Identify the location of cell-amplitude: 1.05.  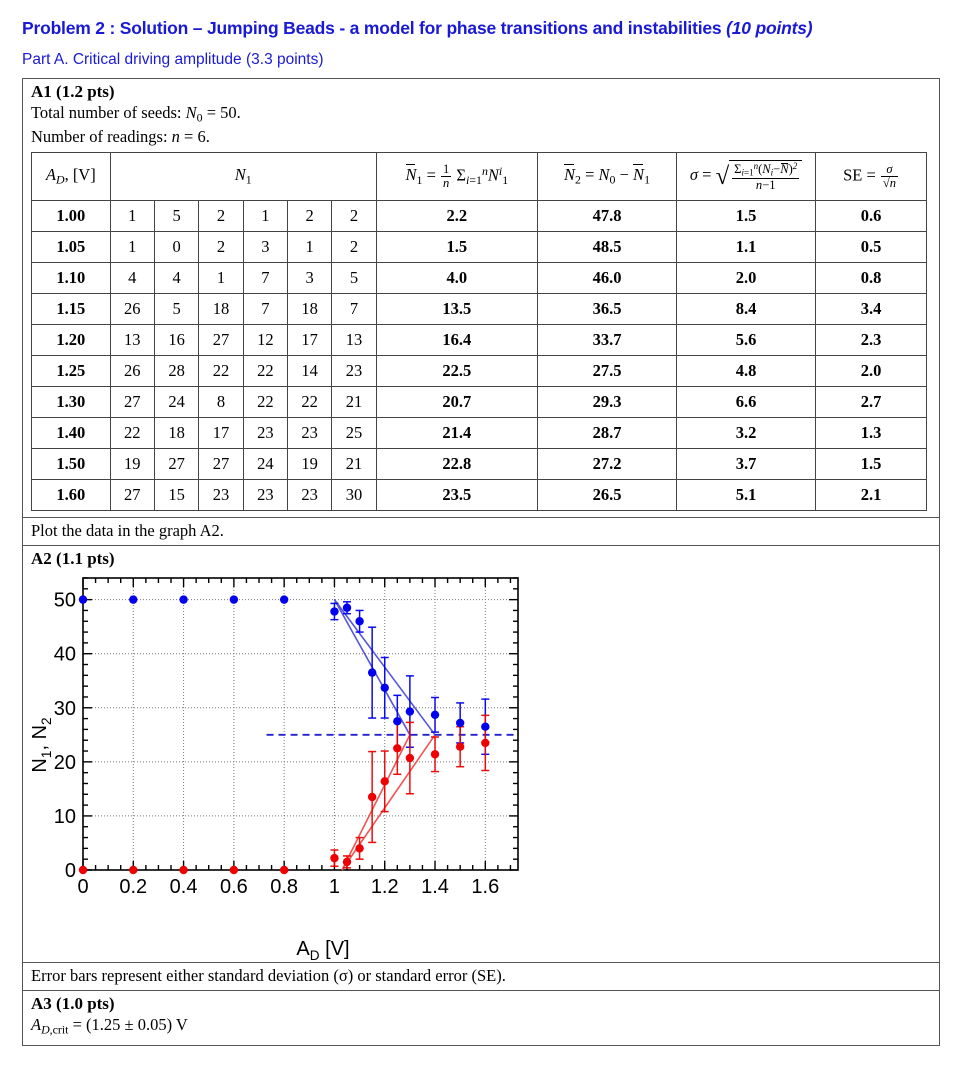
(71, 246).